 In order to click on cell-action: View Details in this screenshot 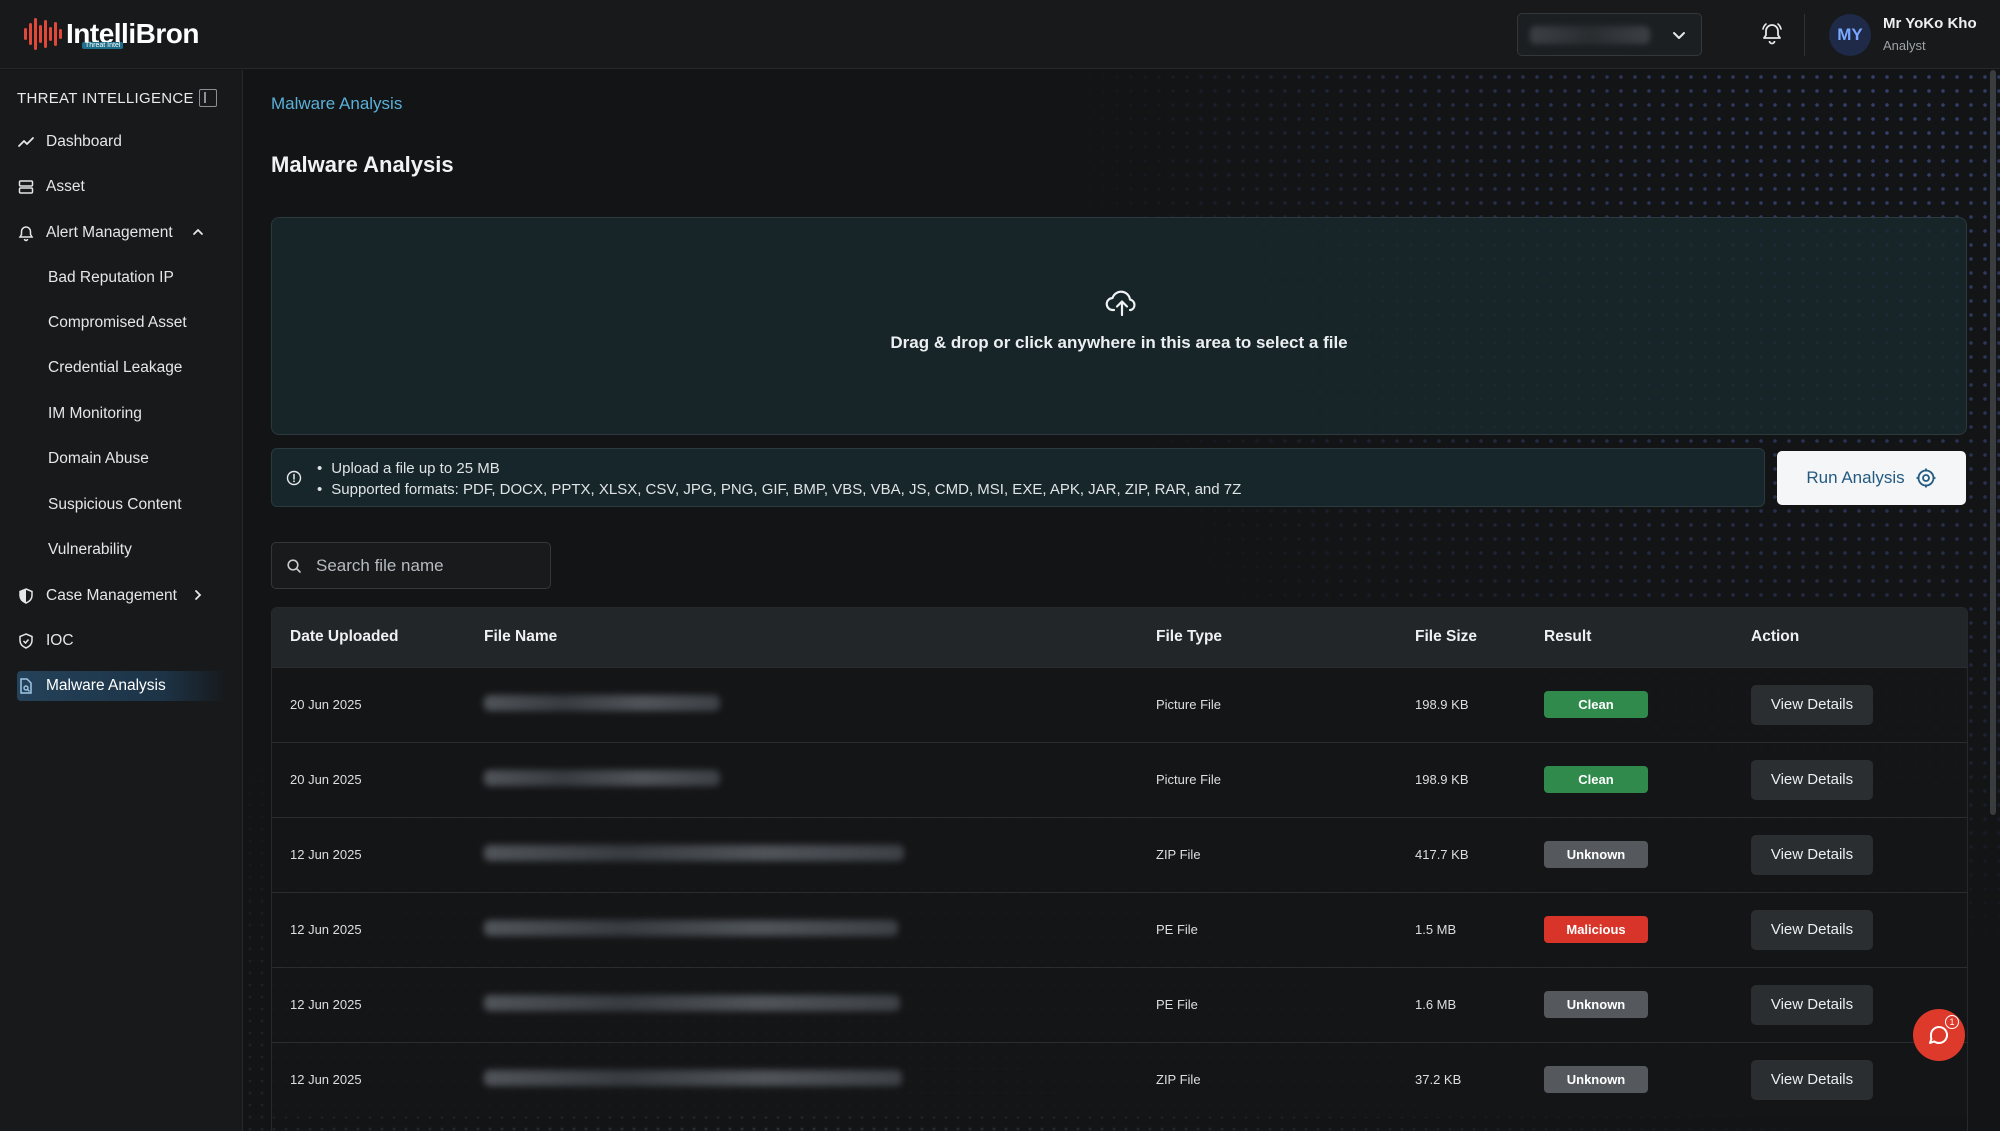, I will do `click(1850, 779)`.